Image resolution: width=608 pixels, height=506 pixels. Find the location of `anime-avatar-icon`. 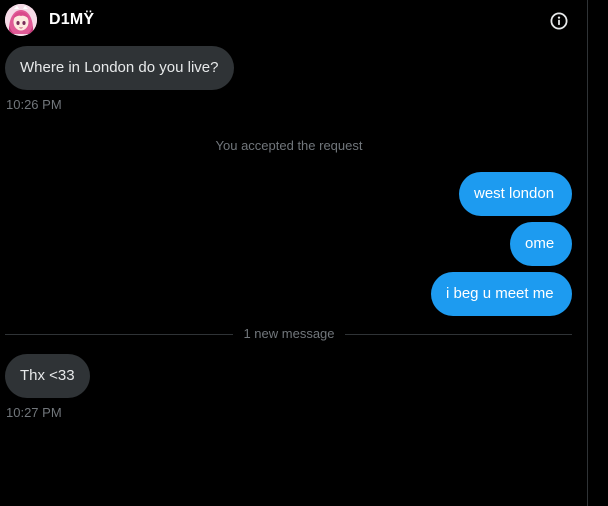

anime-avatar-icon is located at coordinates (21, 20).